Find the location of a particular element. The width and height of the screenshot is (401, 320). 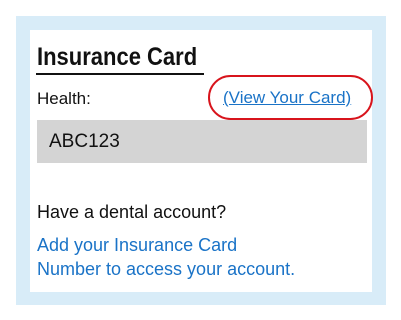

card-number-value: ABC123 is located at coordinates (84, 141).